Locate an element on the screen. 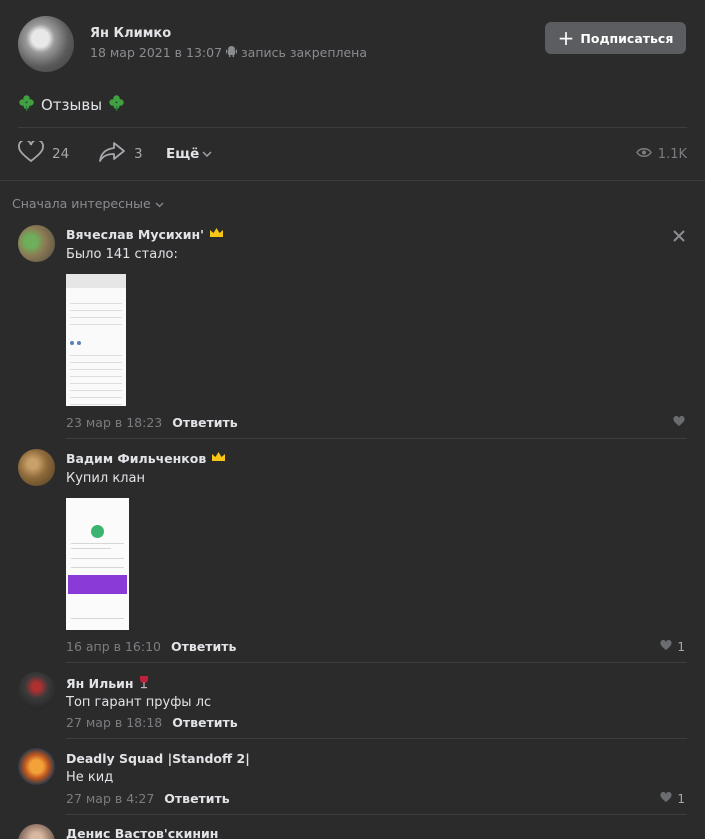 Image resolution: width=705 pixels, height=839 pixels. comment-author: Вадим Фильченков is located at coordinates (146, 458).